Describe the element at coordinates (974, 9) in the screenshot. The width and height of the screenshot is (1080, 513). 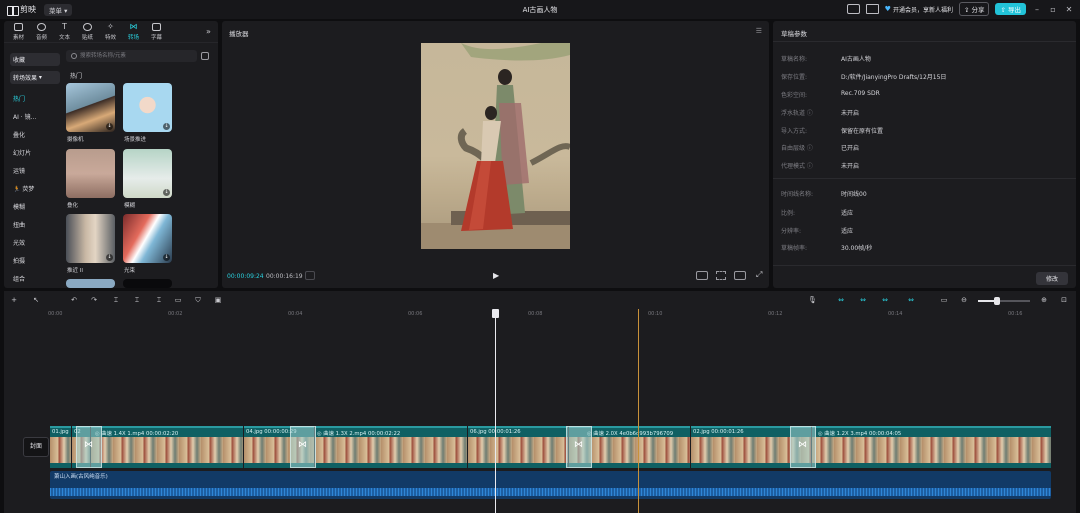
I see `share-button: ⇪ 分享` at that location.